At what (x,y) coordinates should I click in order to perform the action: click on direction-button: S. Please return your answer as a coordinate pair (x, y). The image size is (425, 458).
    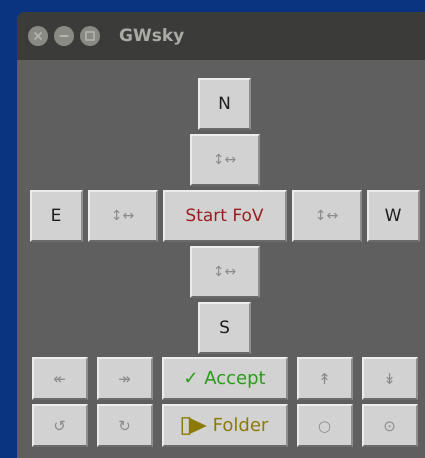
    Looking at the image, I should click on (224, 328).